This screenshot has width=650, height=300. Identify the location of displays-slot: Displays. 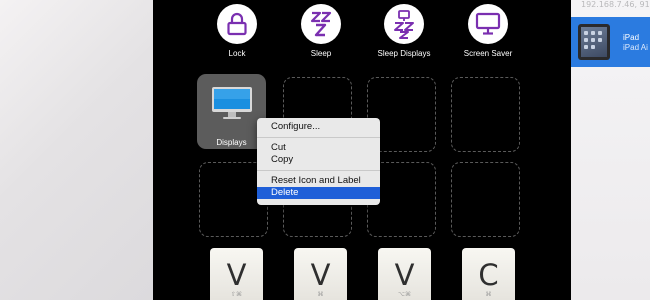
(231, 111).